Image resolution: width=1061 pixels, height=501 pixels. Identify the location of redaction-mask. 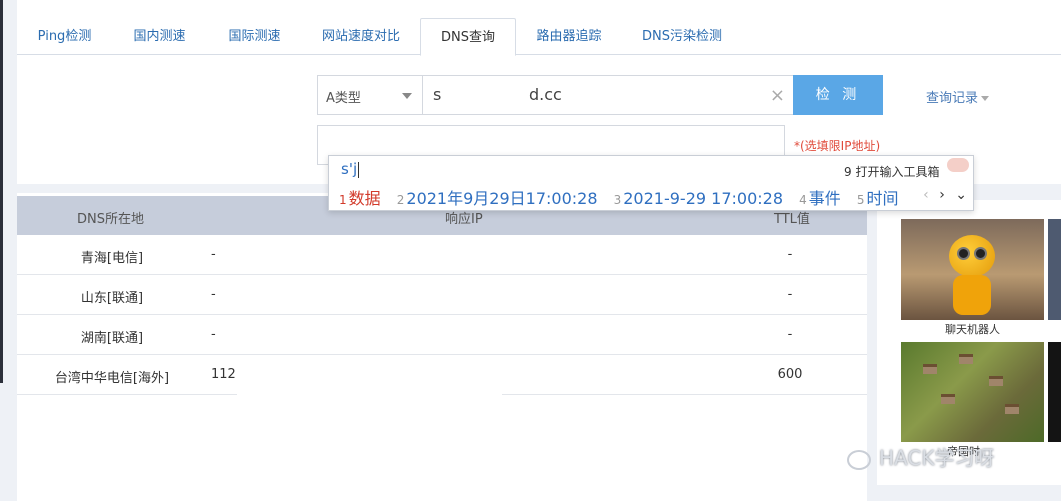
(369, 383).